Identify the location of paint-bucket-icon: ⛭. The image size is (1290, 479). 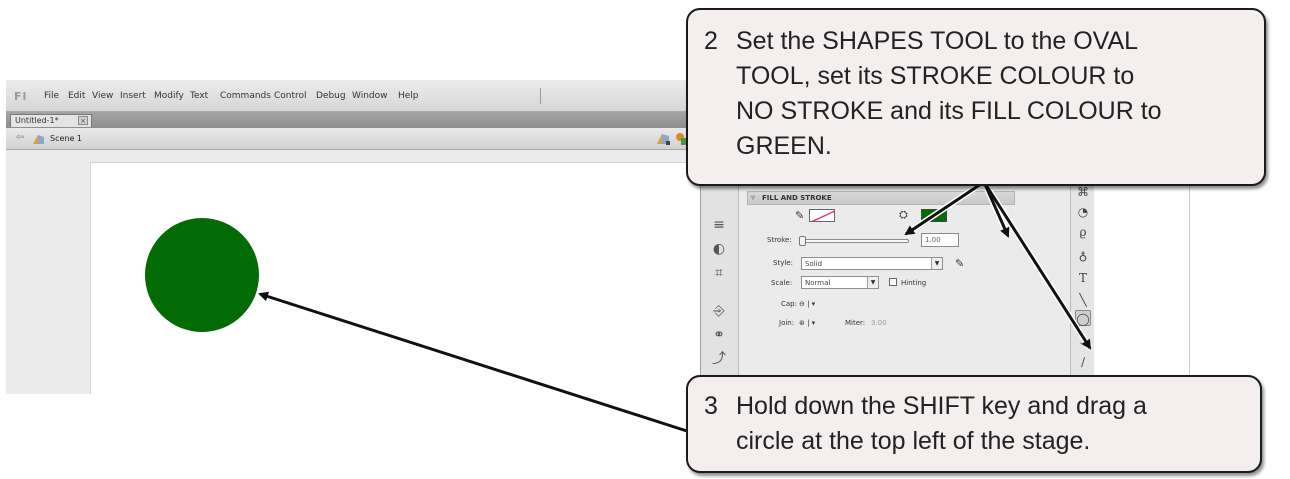
(903, 215).